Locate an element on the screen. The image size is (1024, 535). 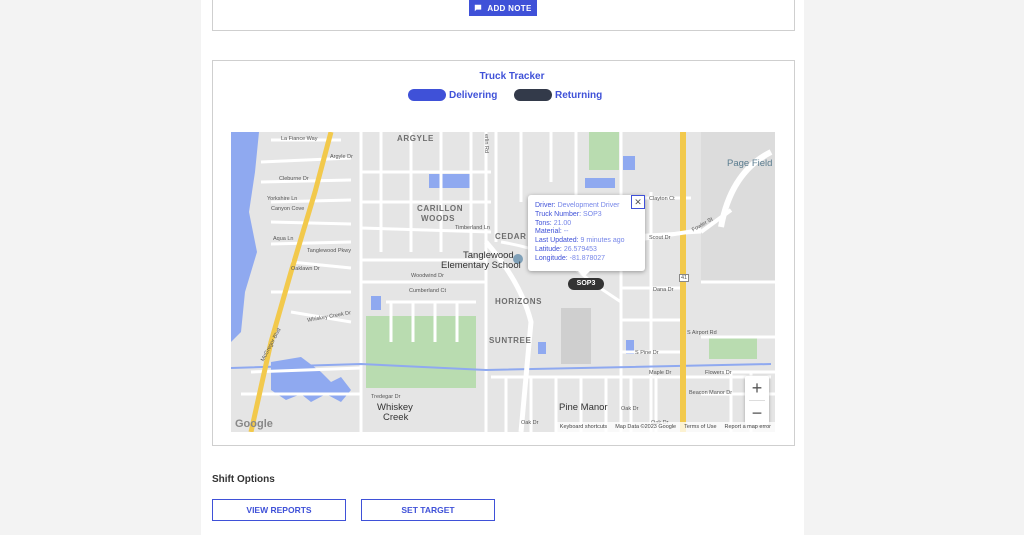
street-maple: Maple Dr is located at coordinates (660, 373).